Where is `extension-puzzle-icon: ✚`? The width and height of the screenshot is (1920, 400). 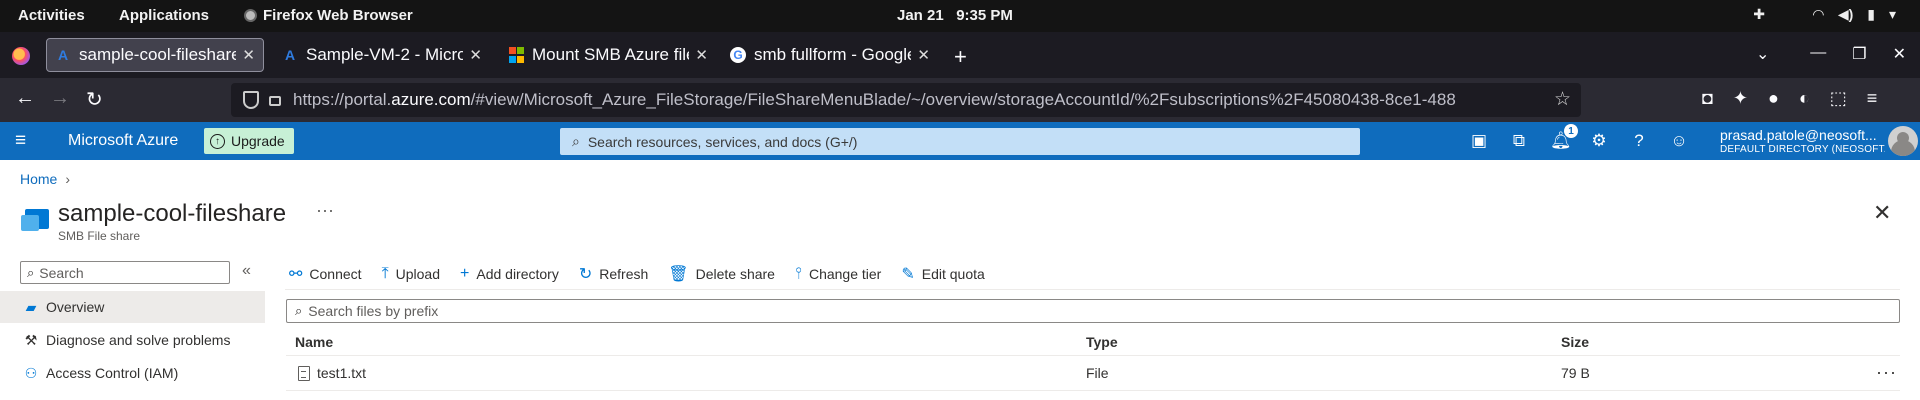
extension-puzzle-icon: ✚ is located at coordinates (1759, 14).